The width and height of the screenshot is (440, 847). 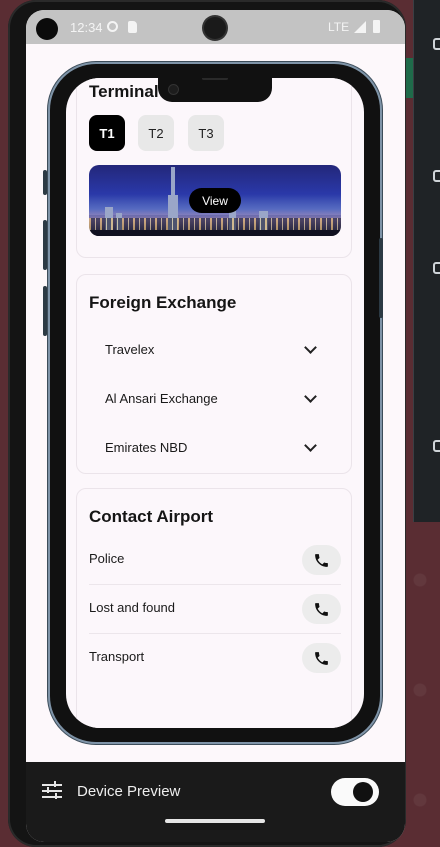 I want to click on network-type: LTE, so click(x=339, y=27).